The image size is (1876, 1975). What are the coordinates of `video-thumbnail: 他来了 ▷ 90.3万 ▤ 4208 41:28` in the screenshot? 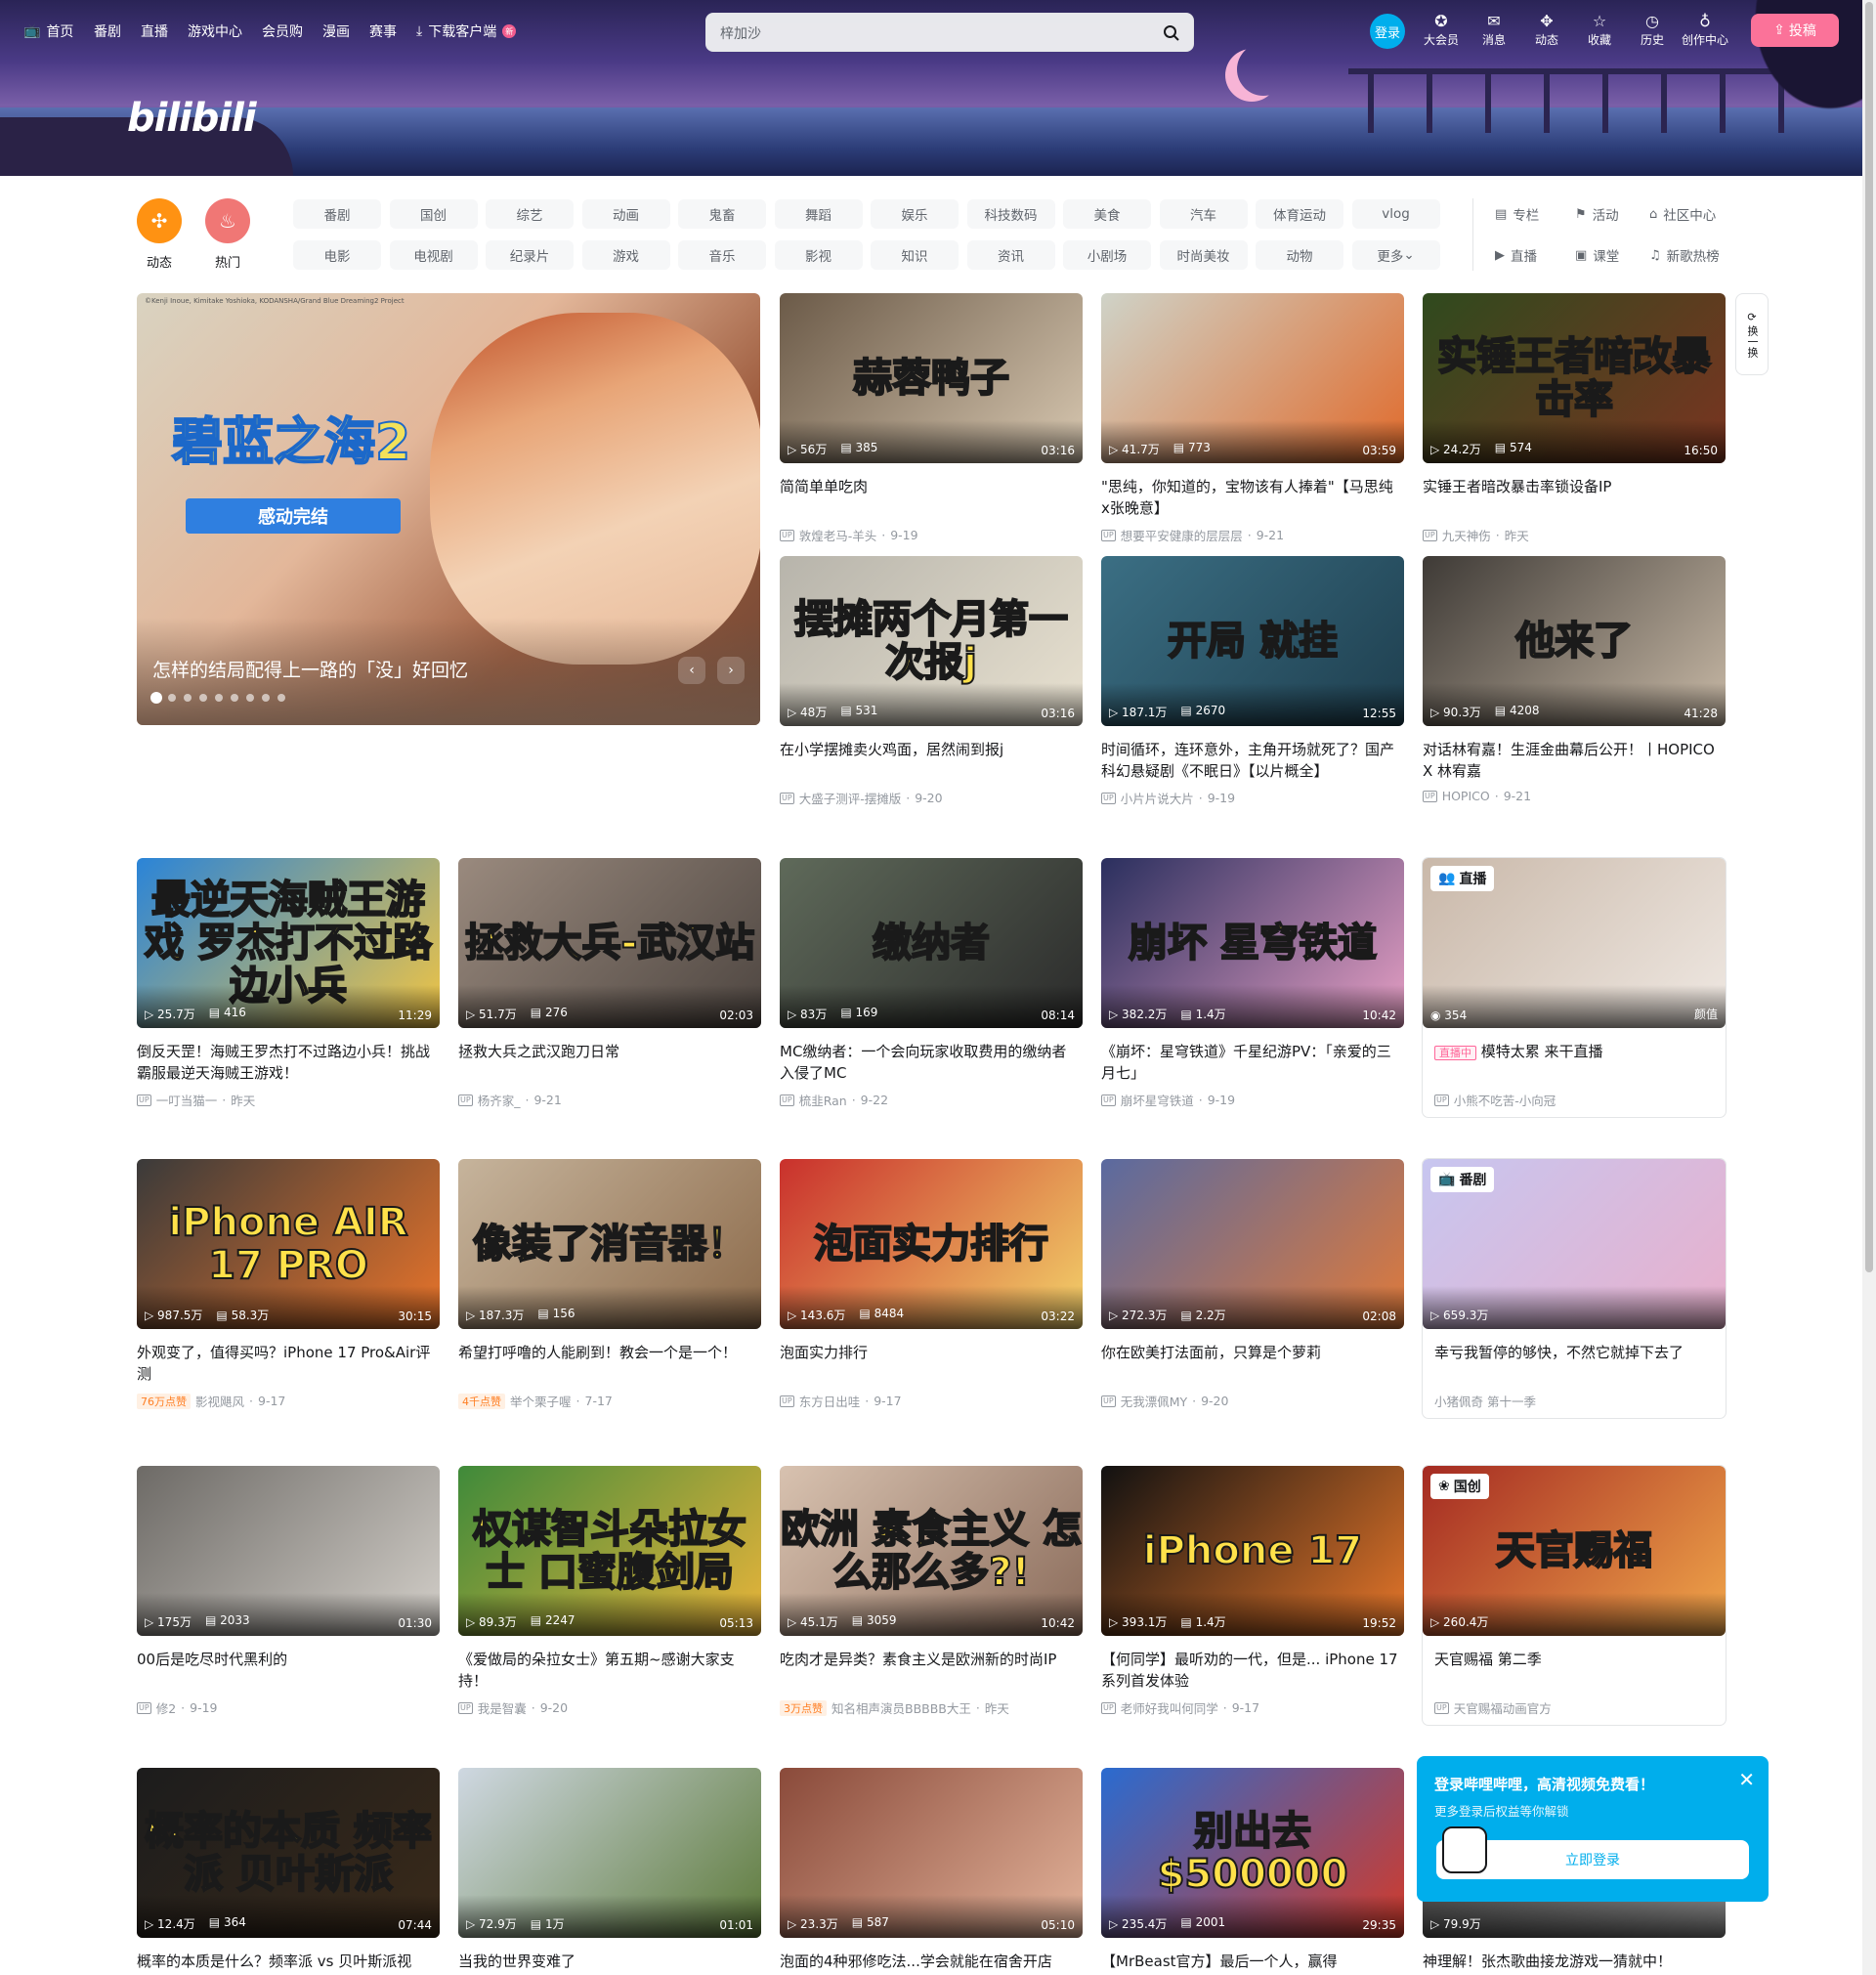 It's located at (1574, 641).